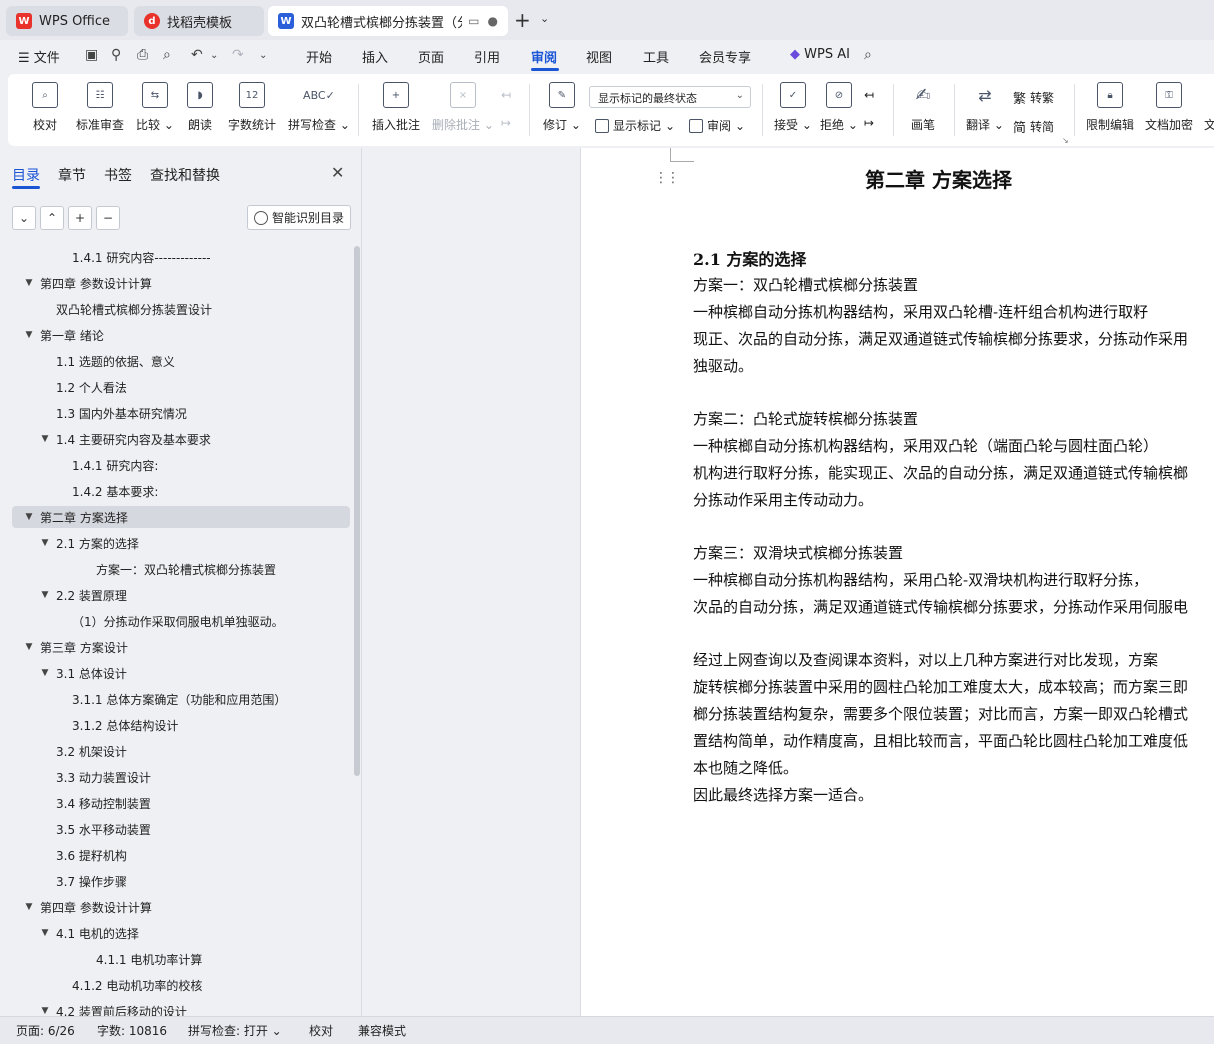  What do you see at coordinates (544, 18) in the screenshot?
I see `chevron-down-icon: ⌄` at bounding box center [544, 18].